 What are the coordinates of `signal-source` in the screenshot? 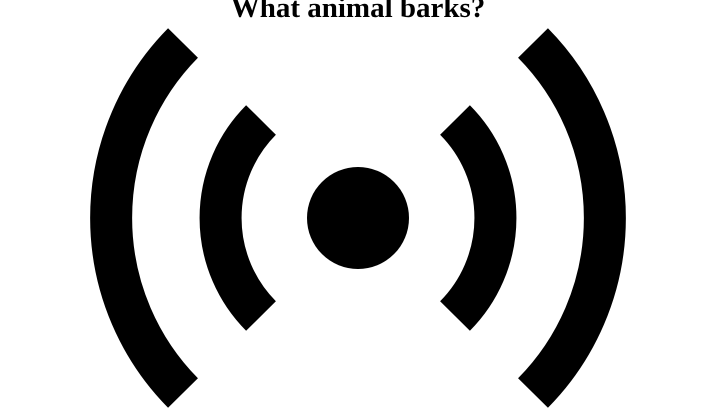 It's located at (358, 218).